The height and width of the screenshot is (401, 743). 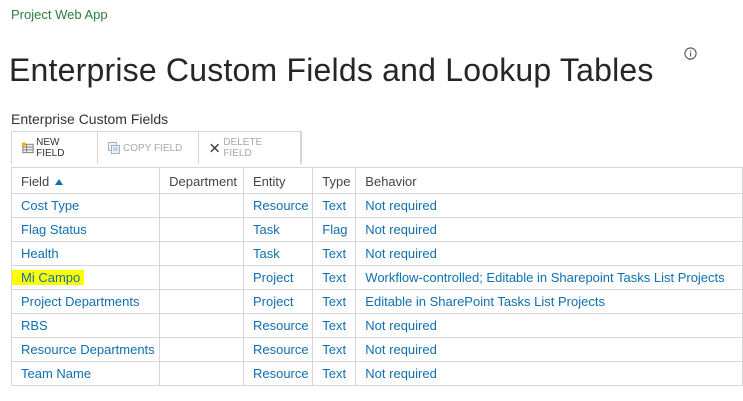 What do you see at coordinates (334, 180) in the screenshot?
I see `column-header-type: Type` at bounding box center [334, 180].